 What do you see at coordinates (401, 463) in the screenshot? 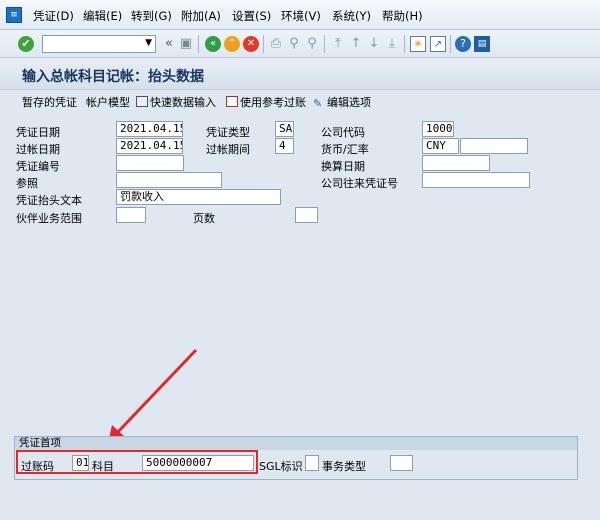
I see `transaction-type-field` at bounding box center [401, 463].